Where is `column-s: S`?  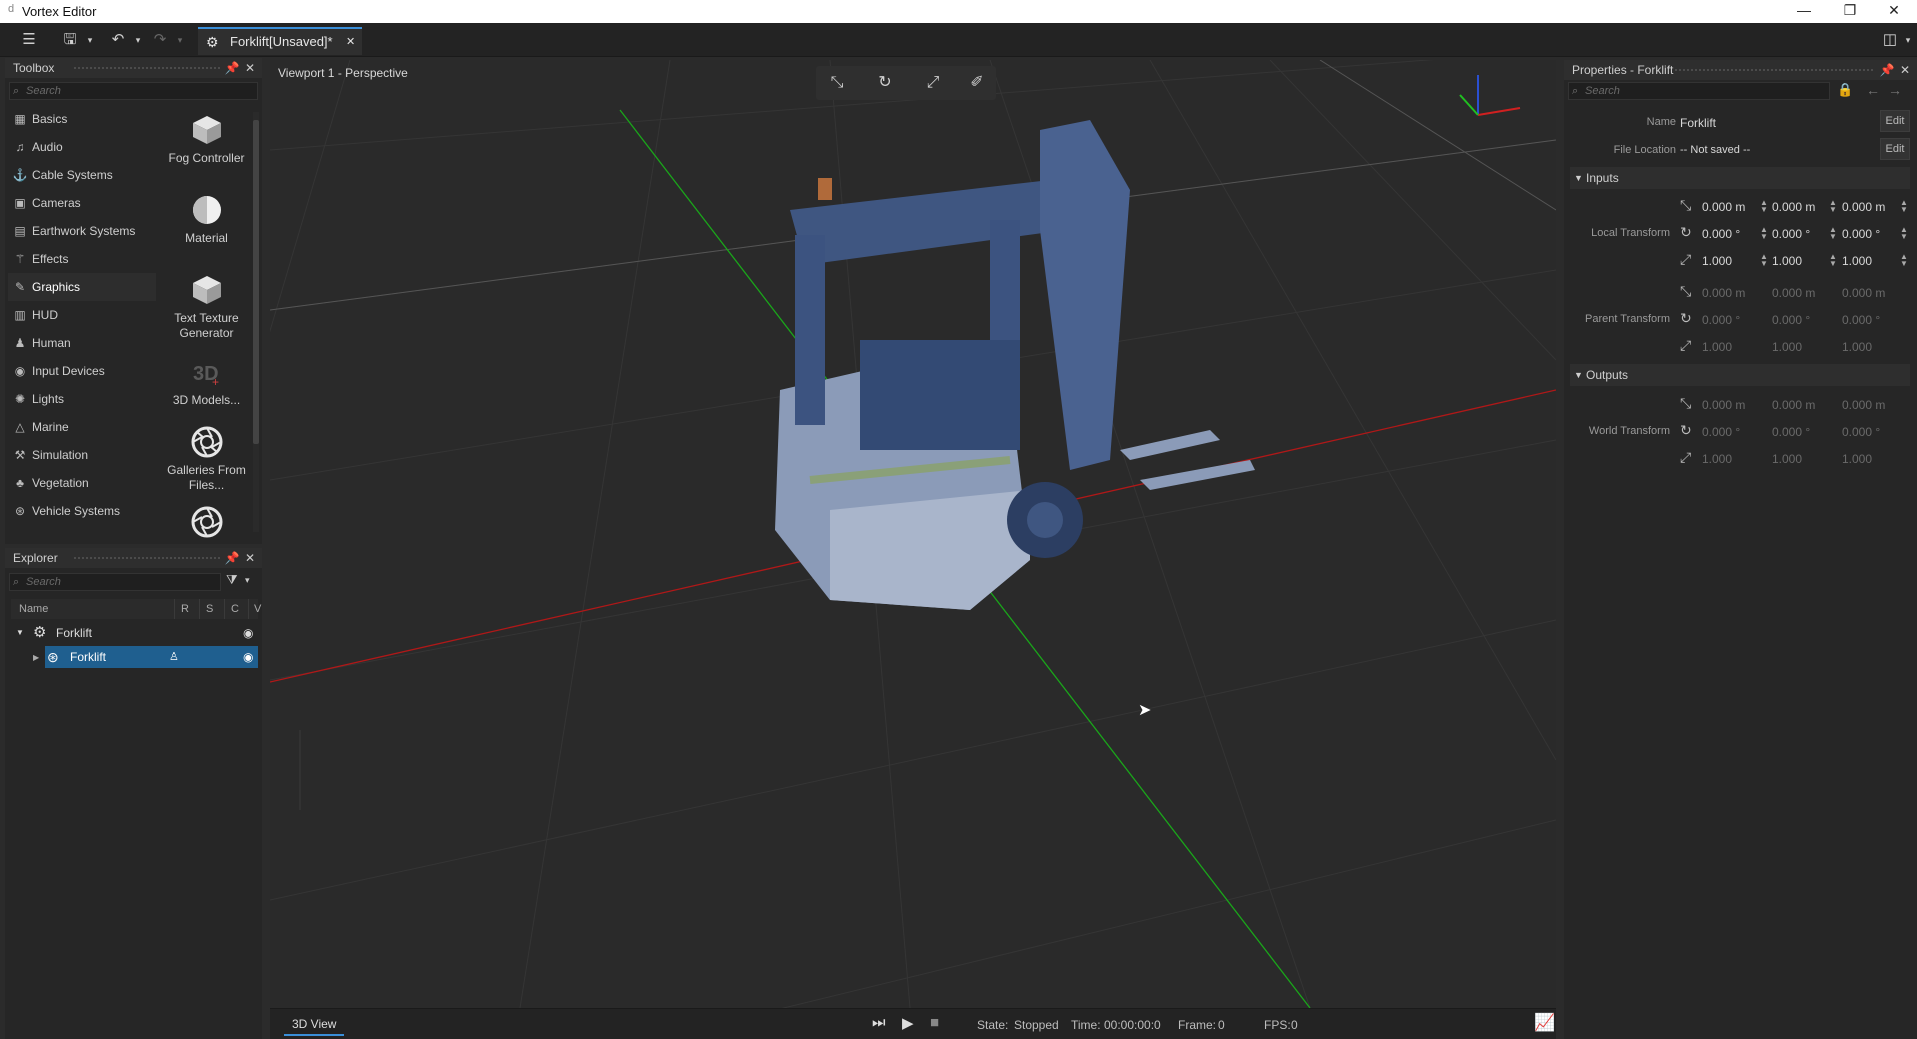
column-s: S is located at coordinates (206, 609).